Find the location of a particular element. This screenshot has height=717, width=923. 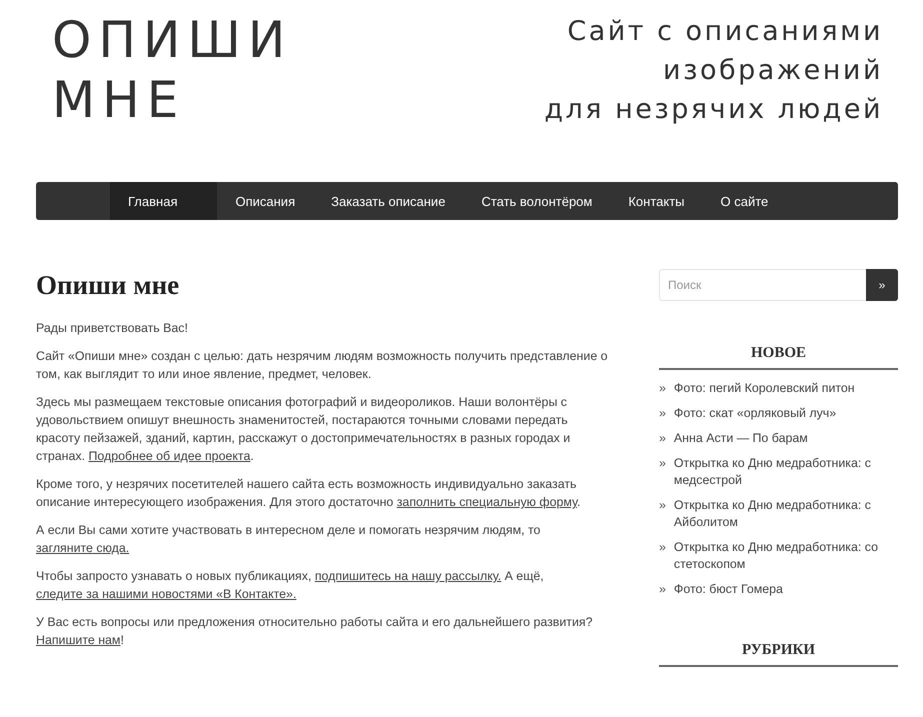

nav-link: Главная is located at coordinates (164, 201).